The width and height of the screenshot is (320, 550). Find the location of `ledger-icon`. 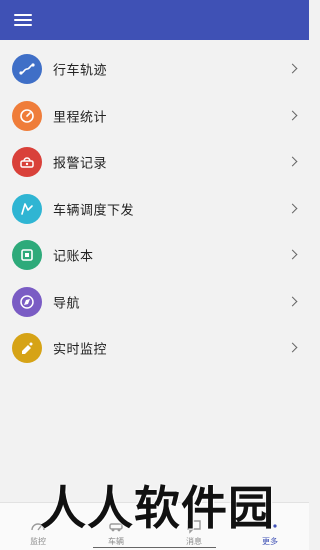

ledger-icon is located at coordinates (27, 255).